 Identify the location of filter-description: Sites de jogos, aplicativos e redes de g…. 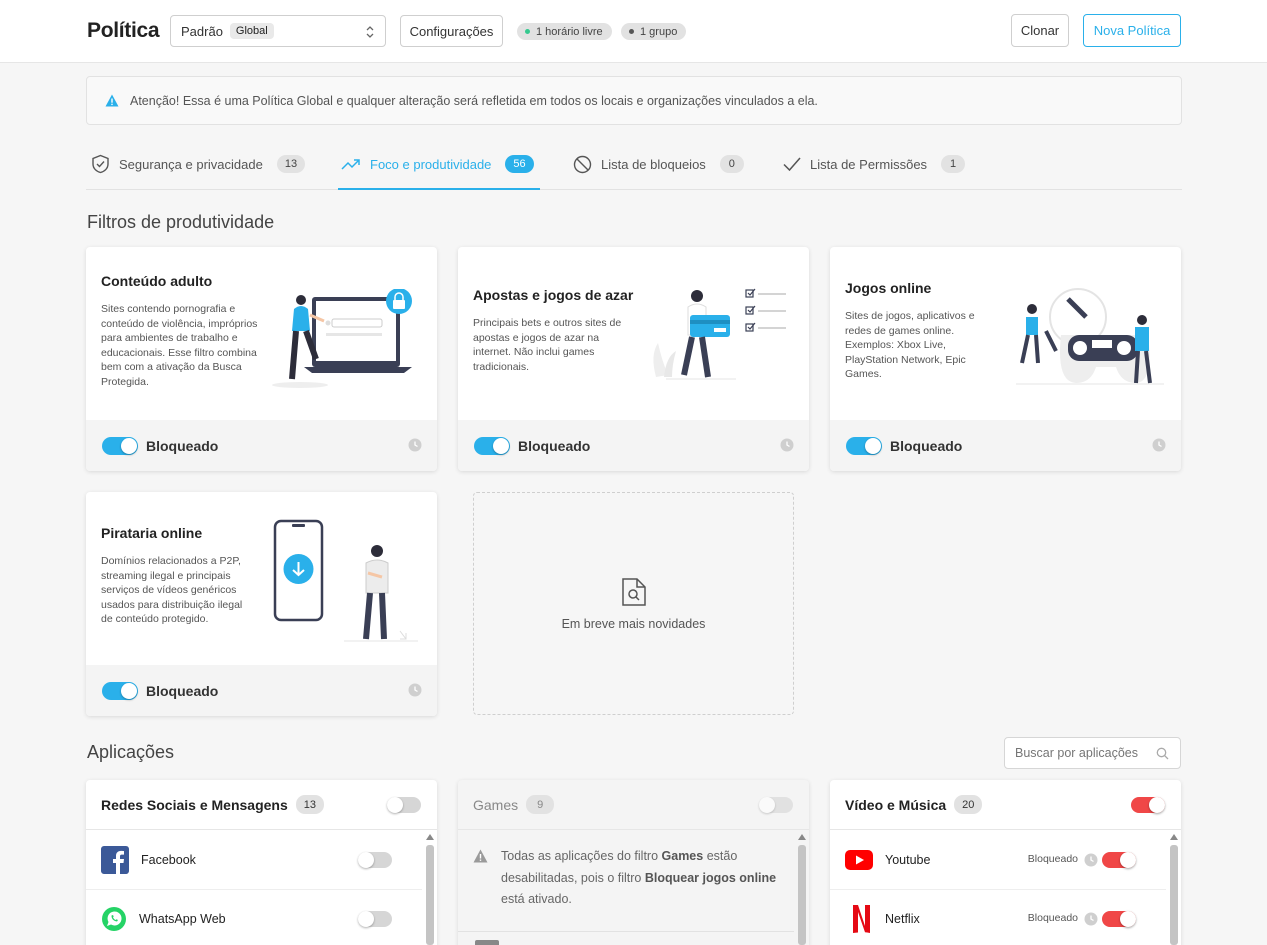
(910, 345).